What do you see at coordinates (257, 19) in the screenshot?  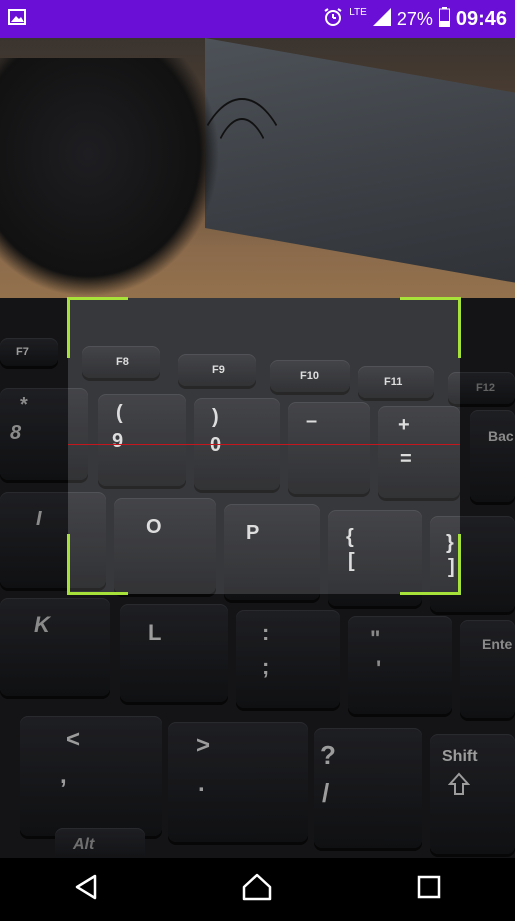 I see `status-bar: LTE 27% 09:46` at bounding box center [257, 19].